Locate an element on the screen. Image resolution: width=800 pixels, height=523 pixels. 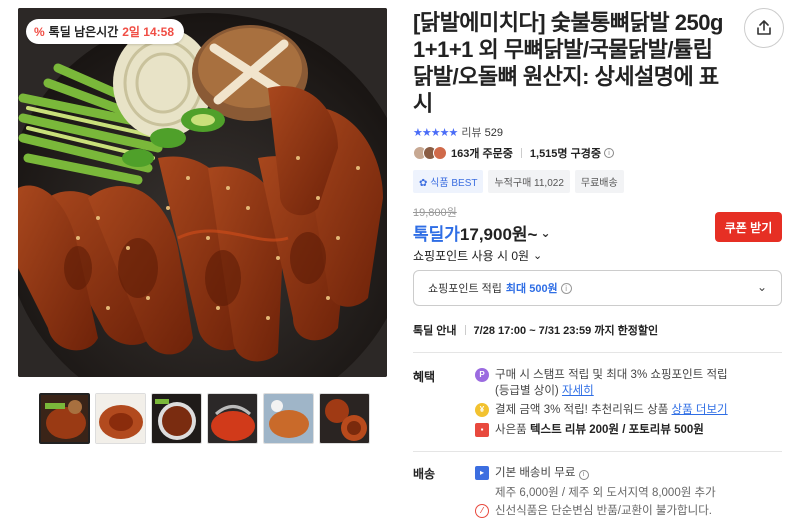
shipping-extra-row: 제주 6,000원 / 제주 외 도서지역 8,000원 추가 is located at coordinates (595, 493).